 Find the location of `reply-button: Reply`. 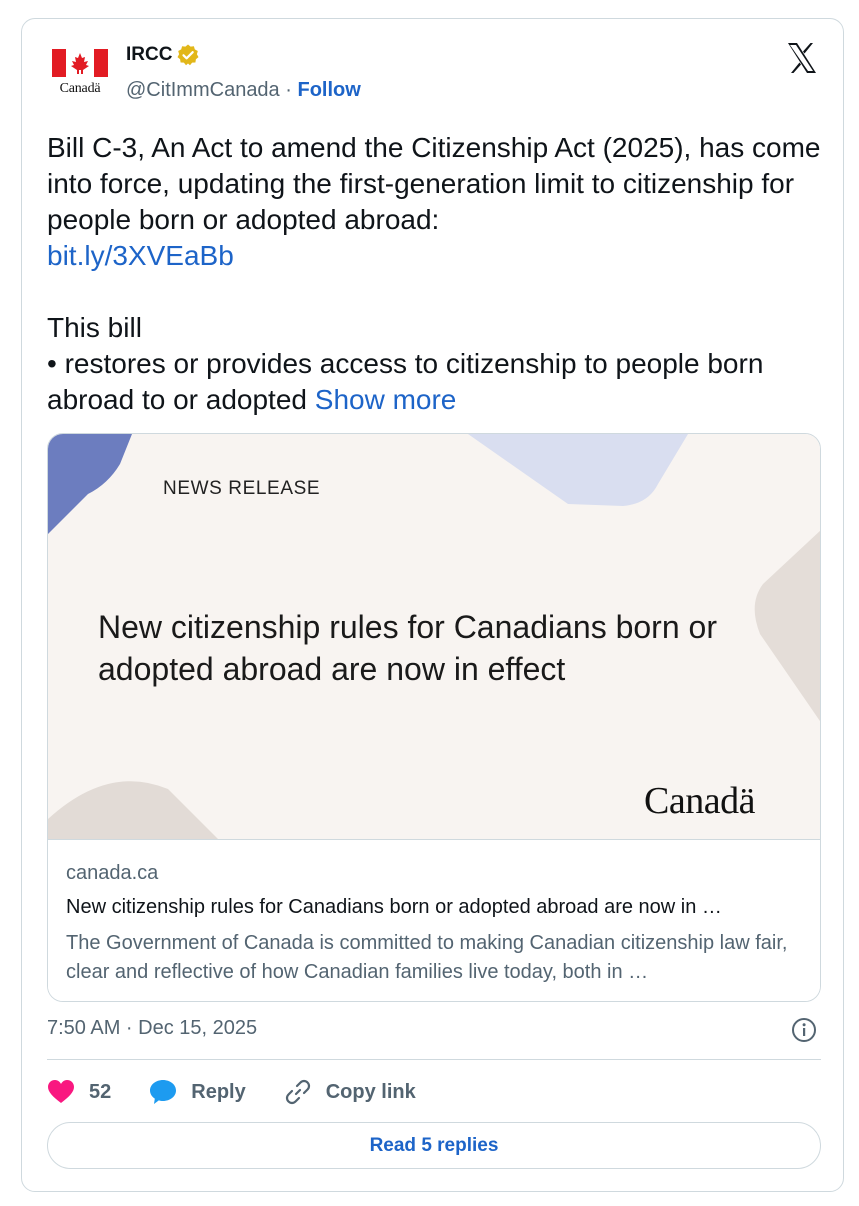

reply-button: Reply is located at coordinates (197, 1092).